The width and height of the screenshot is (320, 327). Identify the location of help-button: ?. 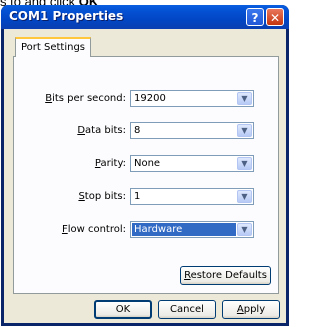
(255, 17).